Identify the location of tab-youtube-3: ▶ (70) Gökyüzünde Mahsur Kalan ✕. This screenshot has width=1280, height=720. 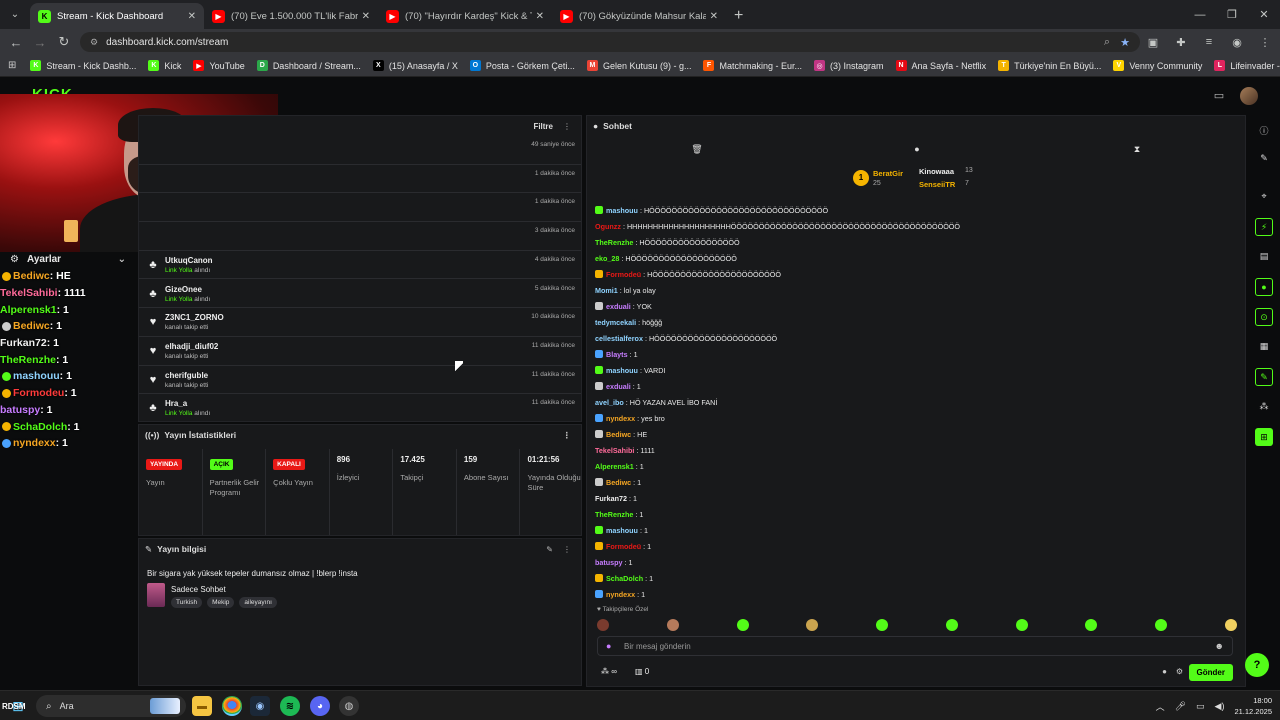
(639, 16).